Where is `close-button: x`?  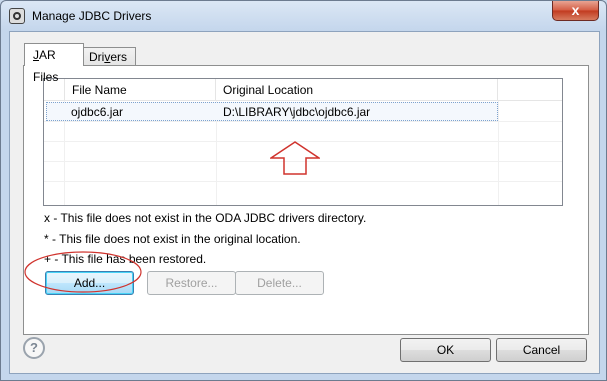 close-button: x is located at coordinates (575, 11).